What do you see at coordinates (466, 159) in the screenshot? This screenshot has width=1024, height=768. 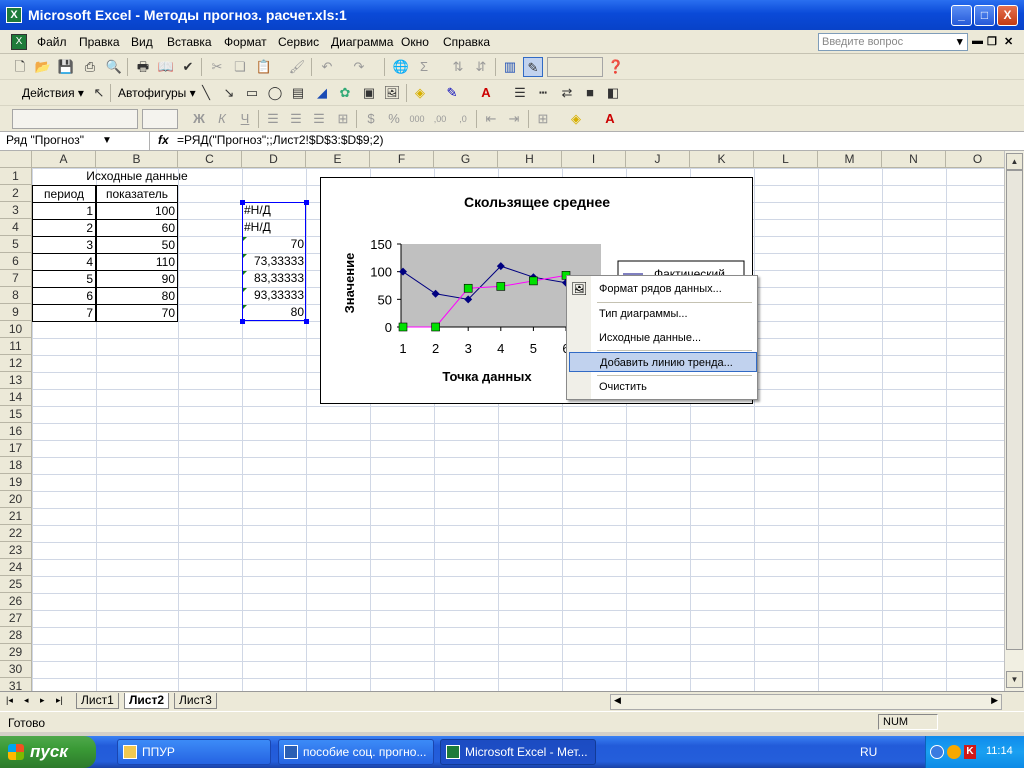 I see `column-header: G` at bounding box center [466, 159].